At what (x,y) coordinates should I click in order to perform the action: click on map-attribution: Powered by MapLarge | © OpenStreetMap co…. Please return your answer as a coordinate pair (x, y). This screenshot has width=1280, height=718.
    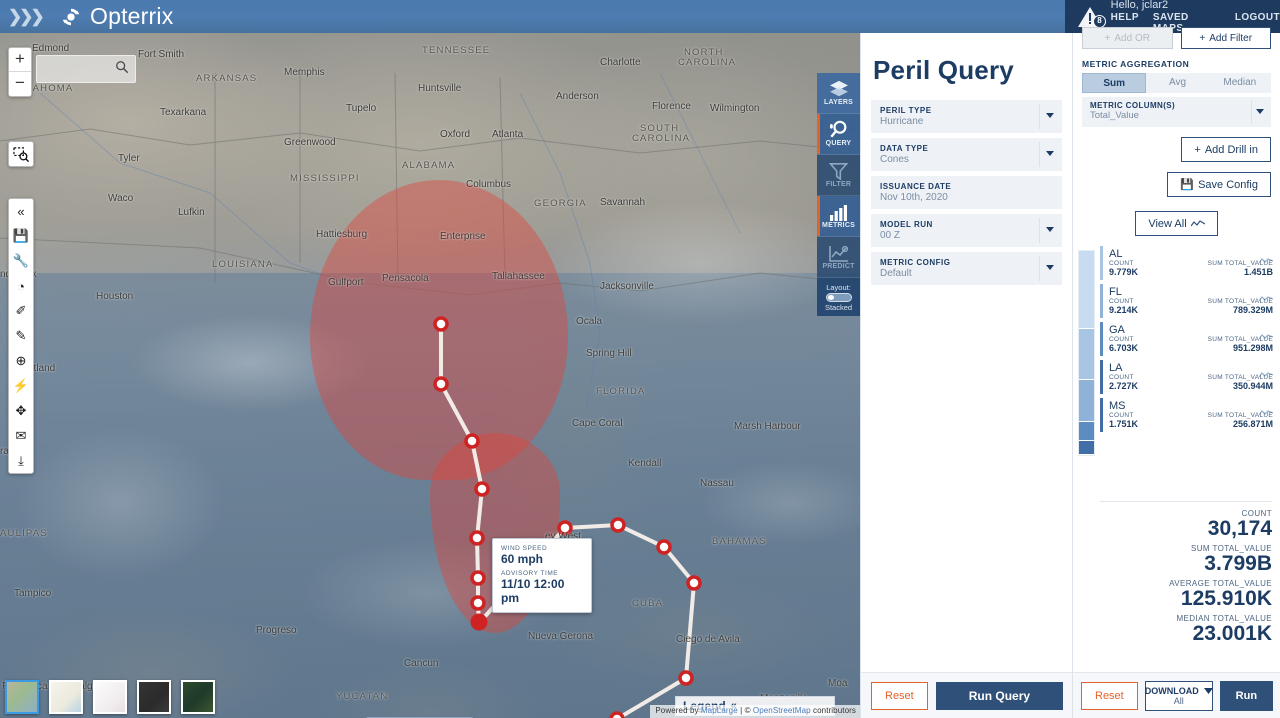
    Looking at the image, I should click on (755, 711).